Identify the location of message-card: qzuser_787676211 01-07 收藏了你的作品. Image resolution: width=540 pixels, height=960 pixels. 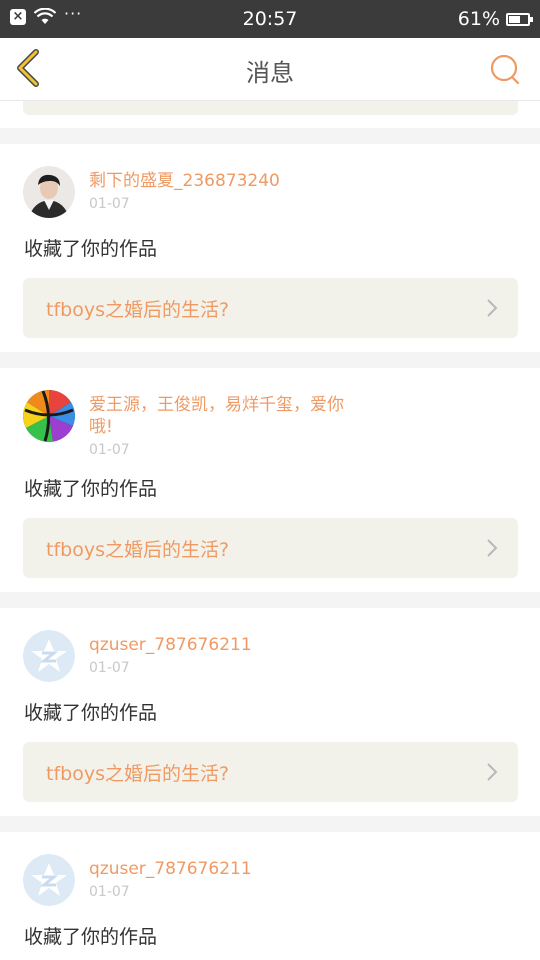
(270, 896).